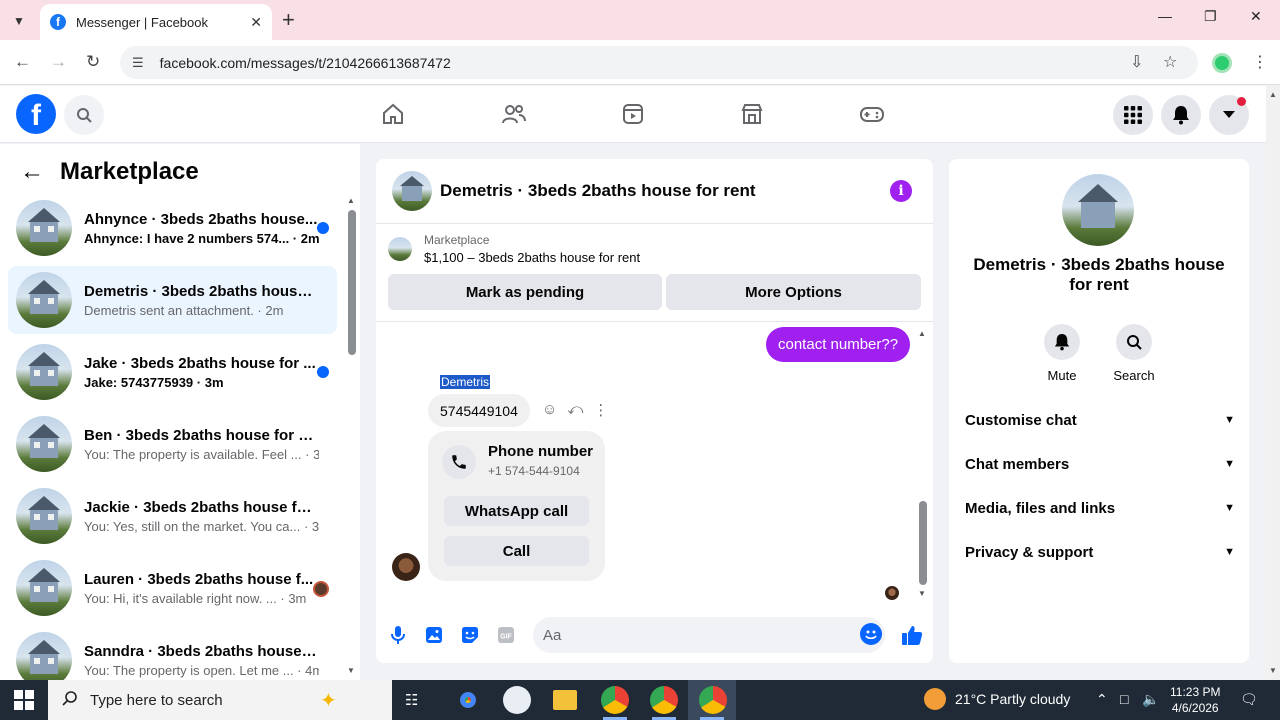  Describe the element at coordinates (1134, 353) in the screenshot. I see `search-conversation-button: Search` at that location.